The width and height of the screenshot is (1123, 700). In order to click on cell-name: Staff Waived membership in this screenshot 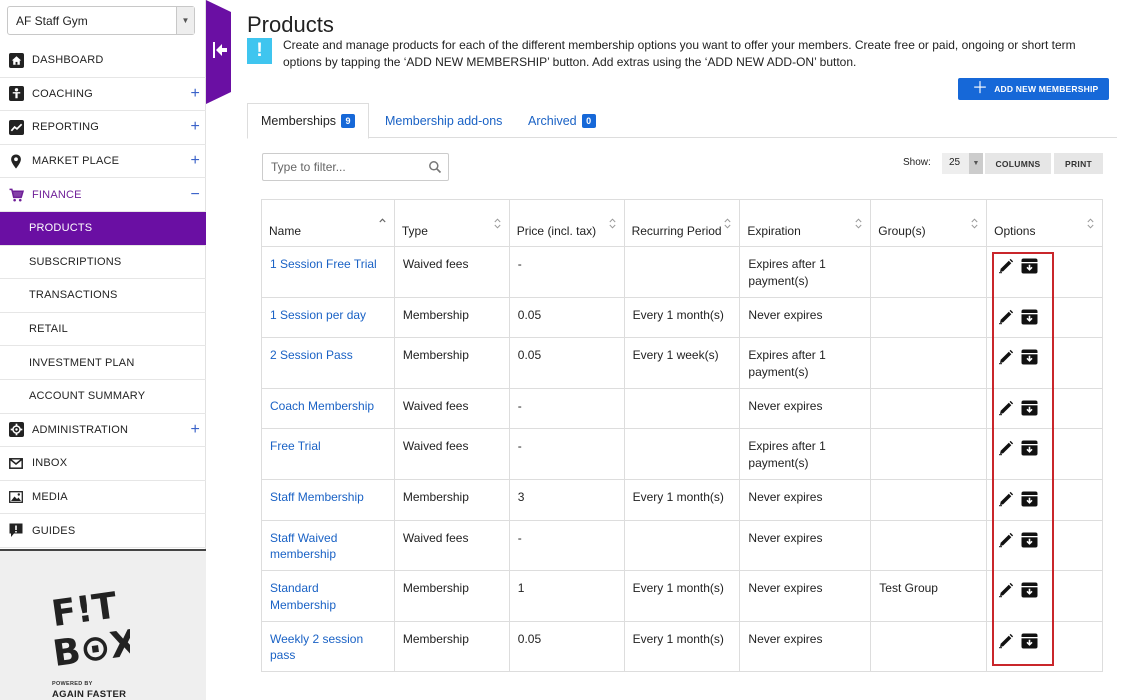, I will do `click(328, 545)`.